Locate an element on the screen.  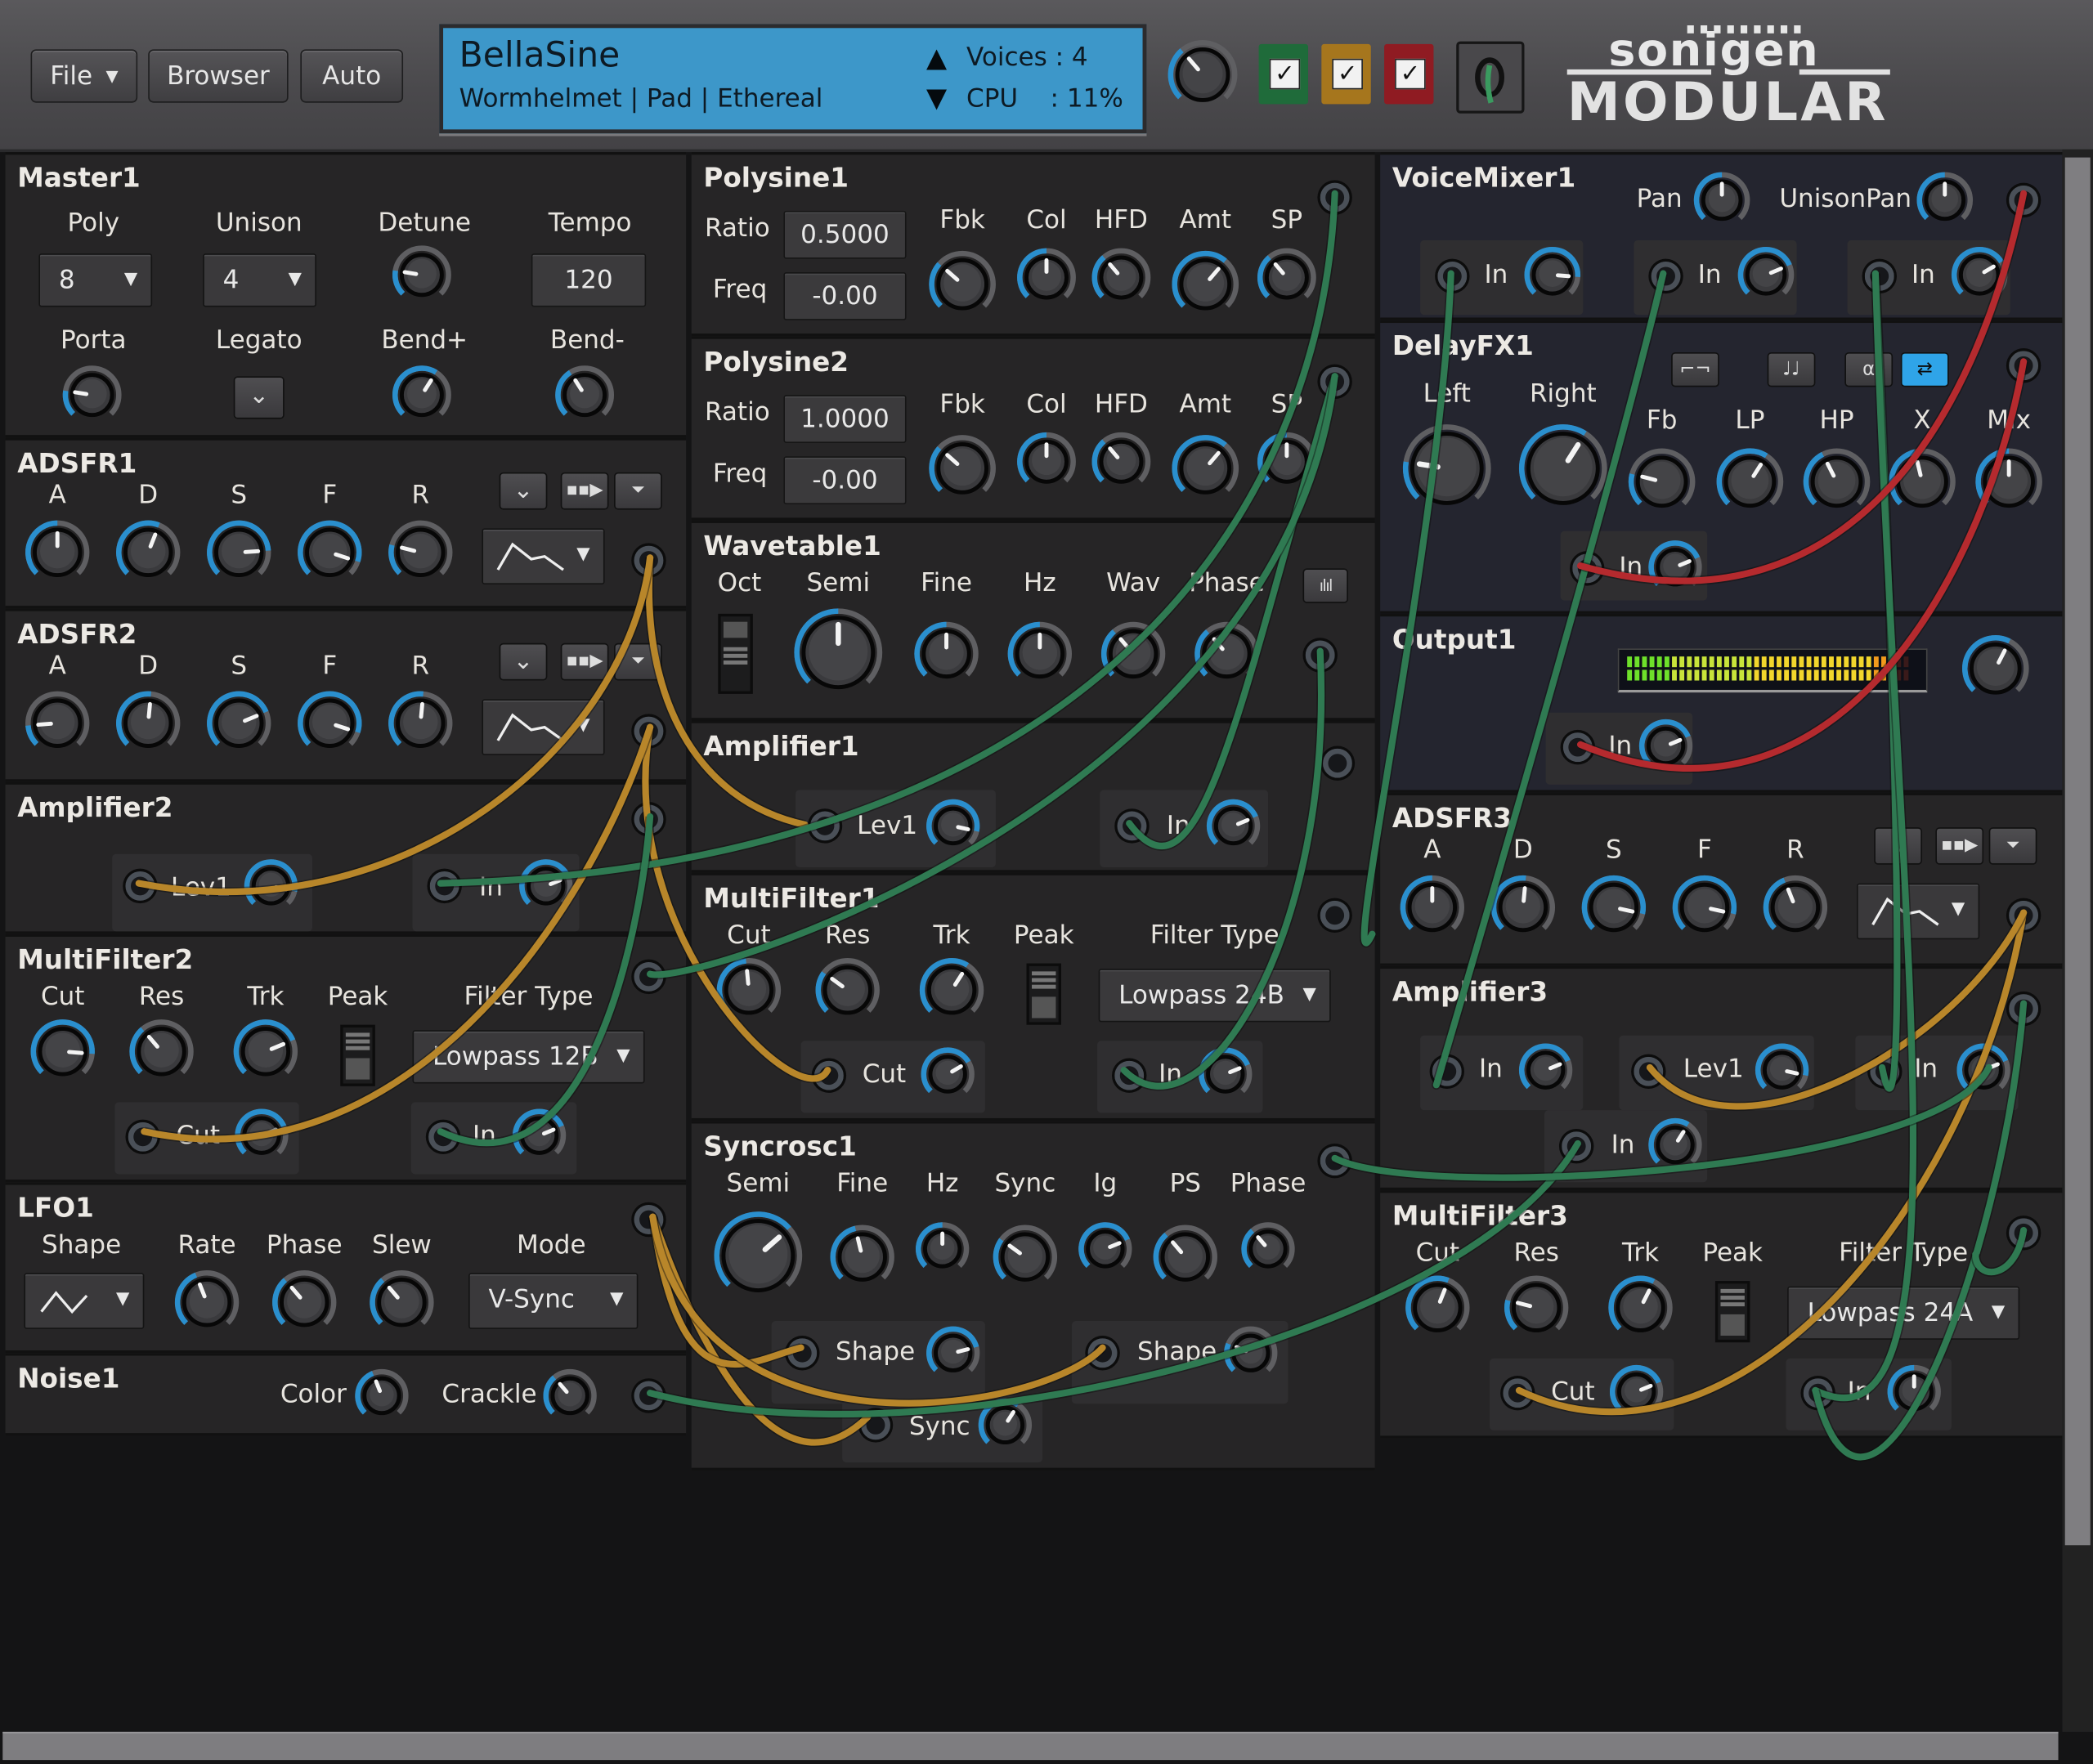
lfo-rate-knob is located at coordinates (207, 1302).